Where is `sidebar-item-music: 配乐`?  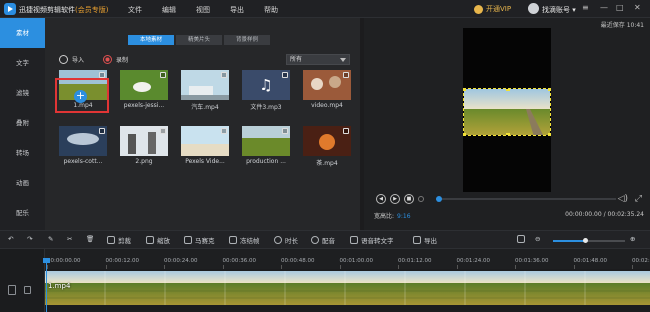 sidebar-item-music: 配乐 is located at coordinates (22, 213).